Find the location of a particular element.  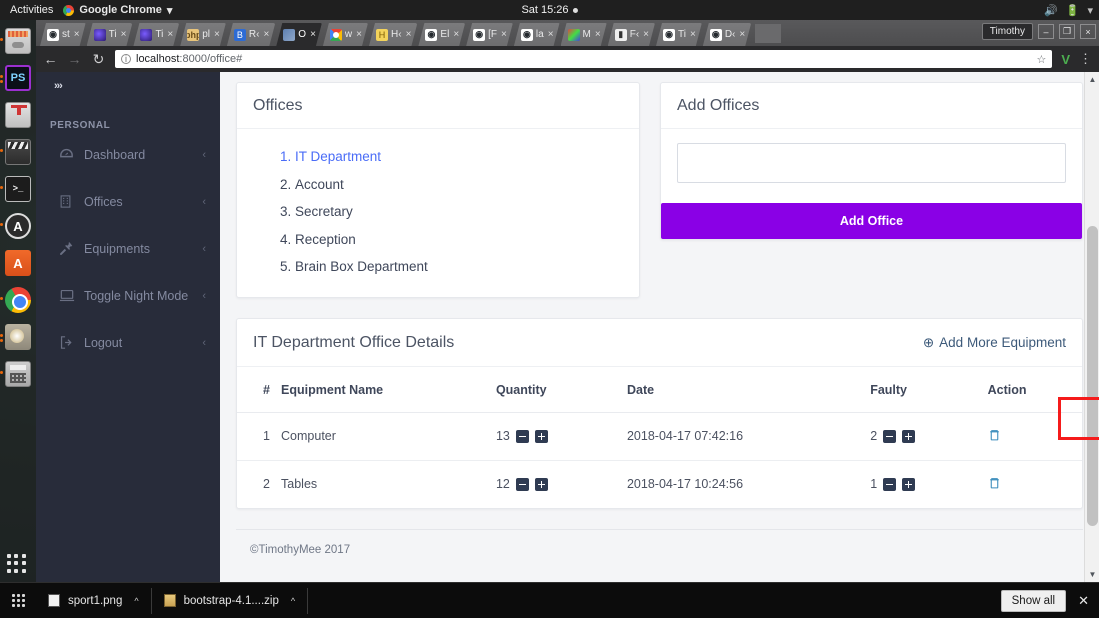

browser-tab: php pl × is located at coordinates (203, 34).